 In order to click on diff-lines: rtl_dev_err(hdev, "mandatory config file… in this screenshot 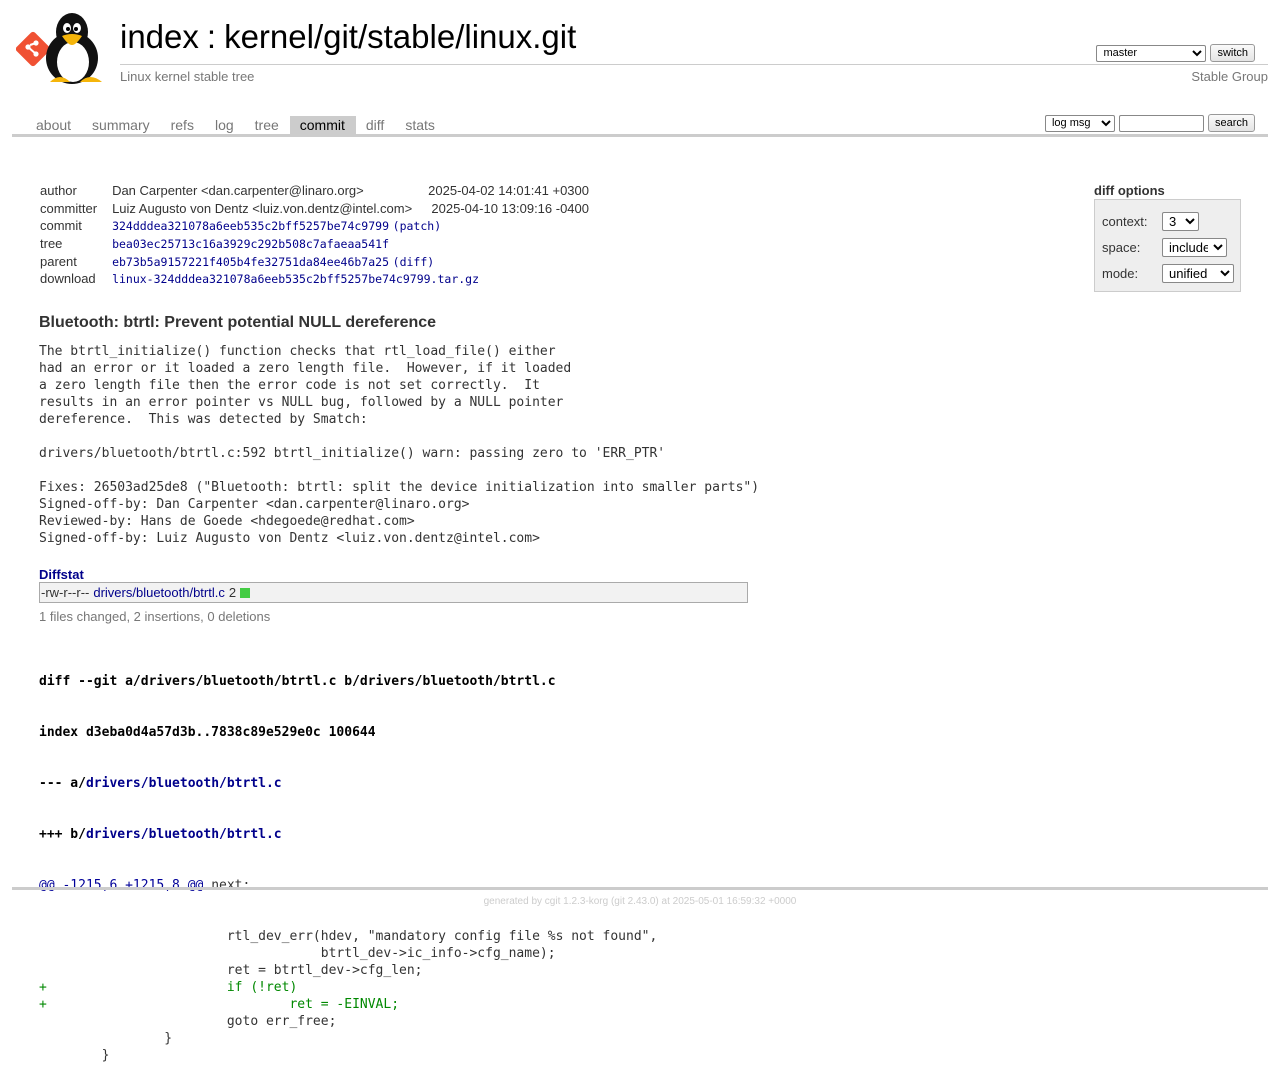, I will do `click(348, 996)`.